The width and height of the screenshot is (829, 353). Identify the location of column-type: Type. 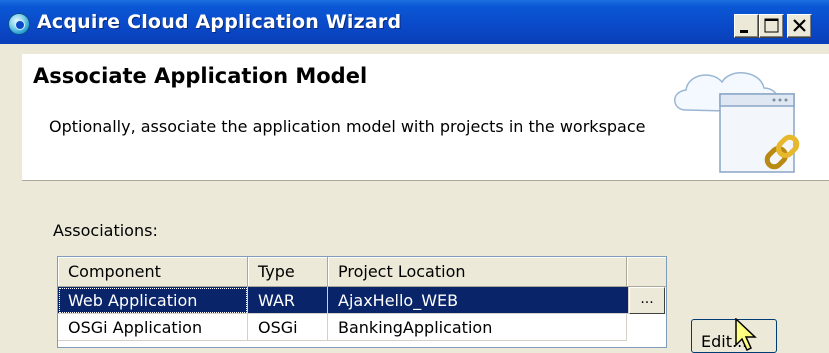
(288, 272).